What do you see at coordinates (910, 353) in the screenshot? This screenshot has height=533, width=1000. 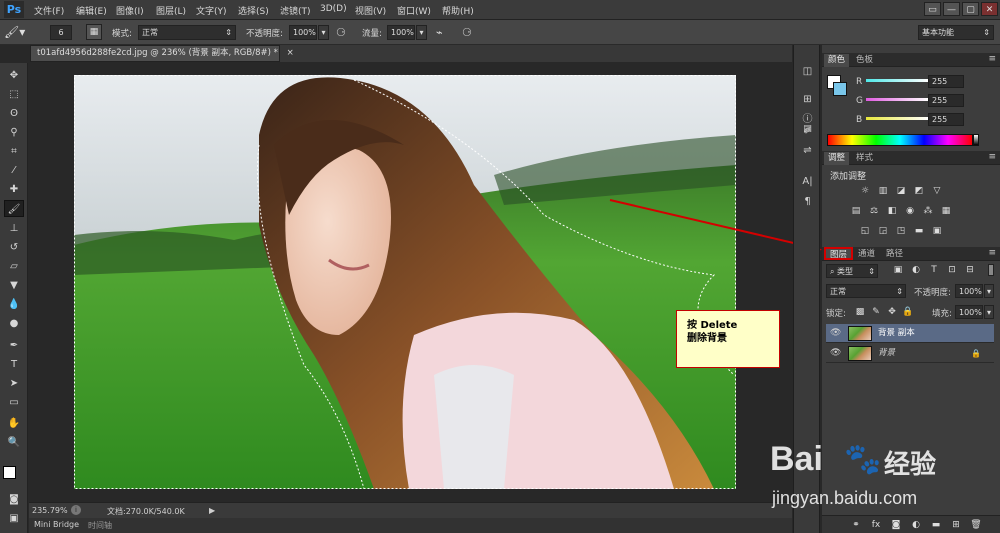 I see `layer-row-background: 👁 背景 🔒` at bounding box center [910, 353].